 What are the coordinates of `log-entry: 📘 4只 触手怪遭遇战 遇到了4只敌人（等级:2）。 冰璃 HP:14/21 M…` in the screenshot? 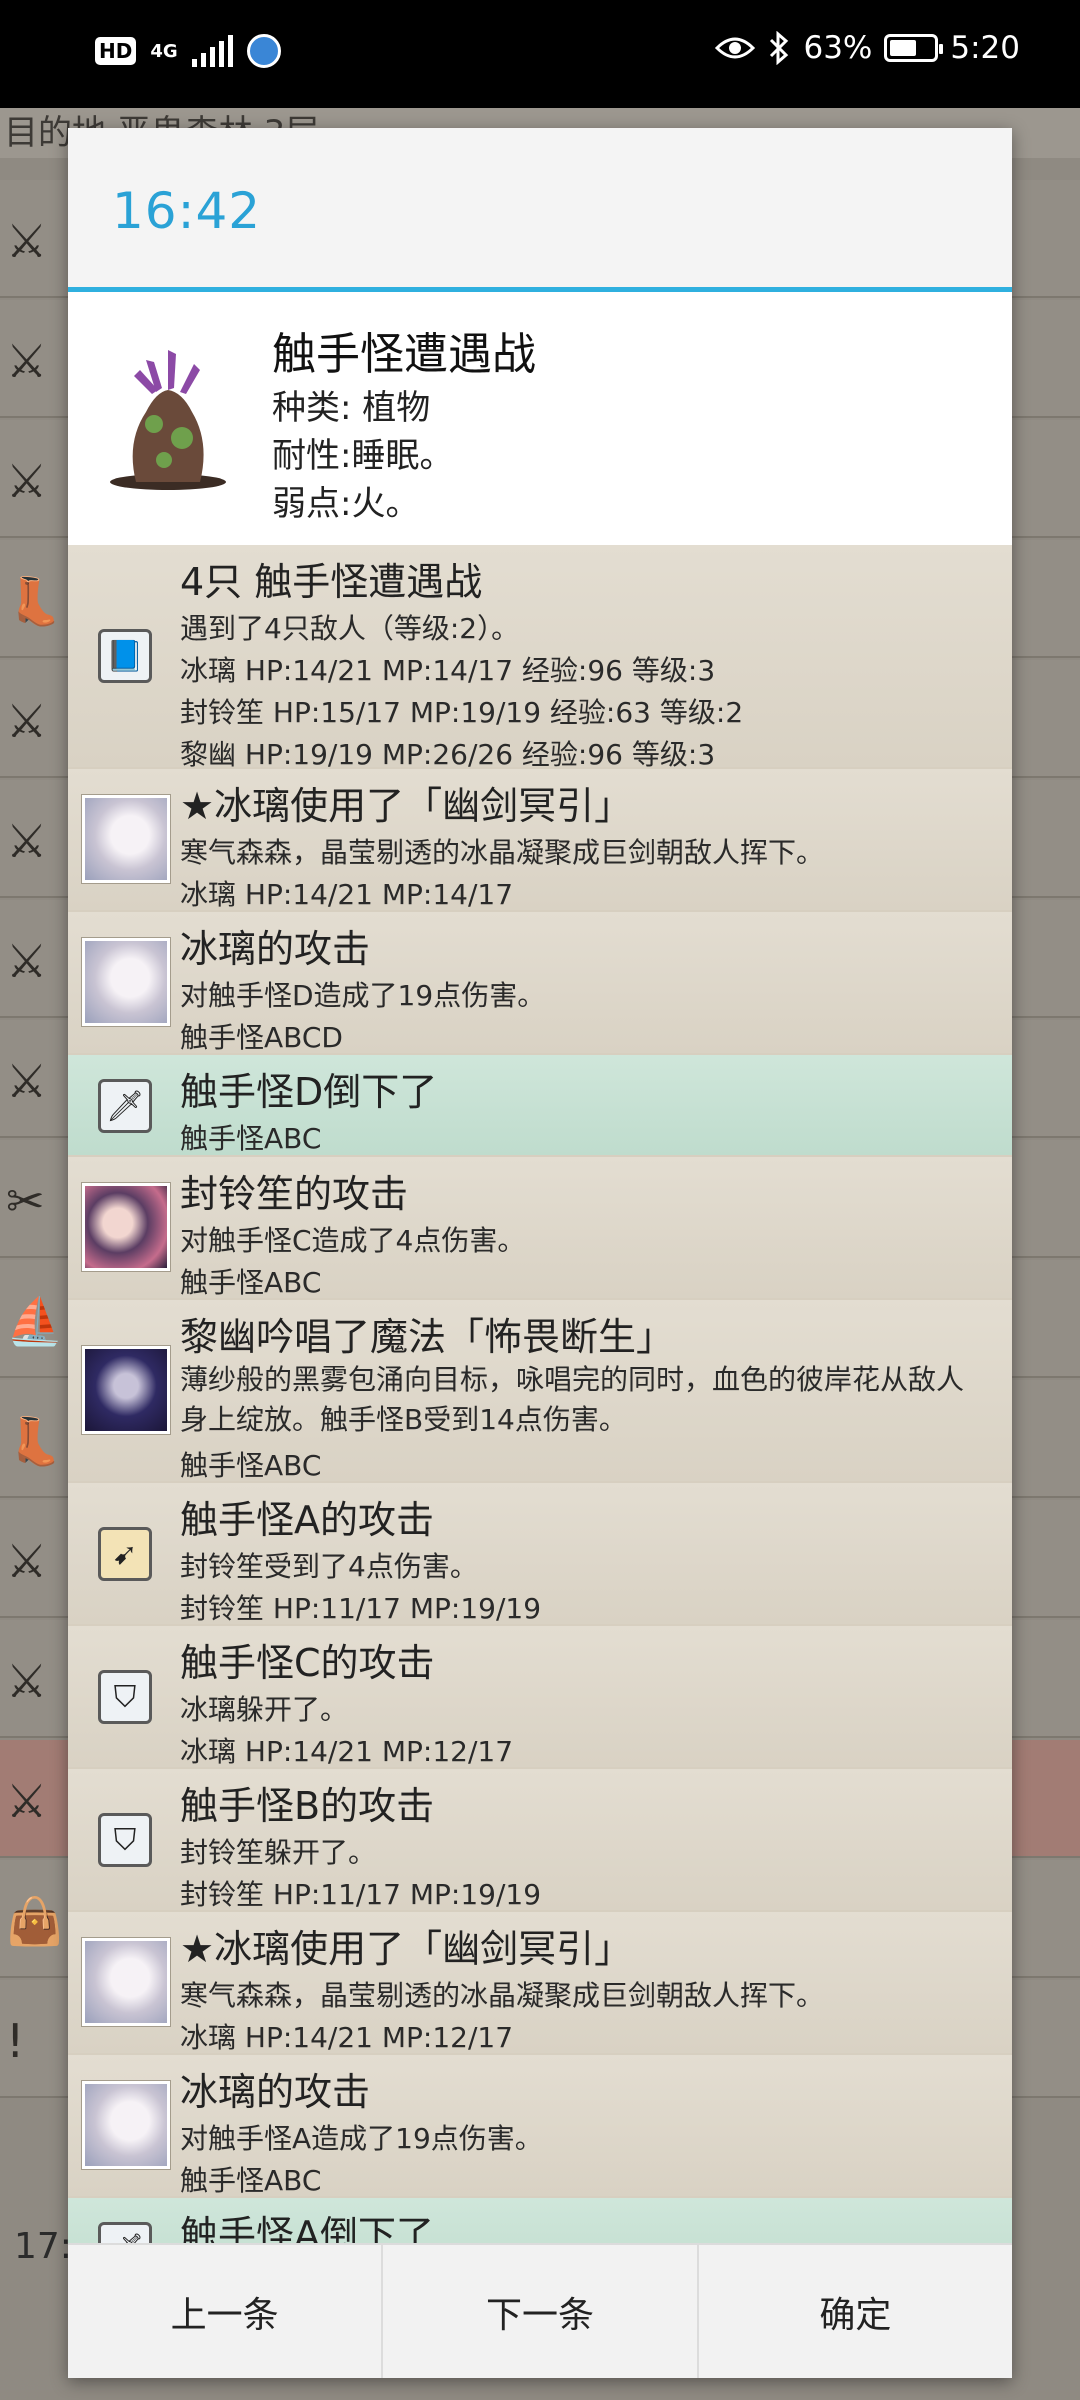 It's located at (540, 658).